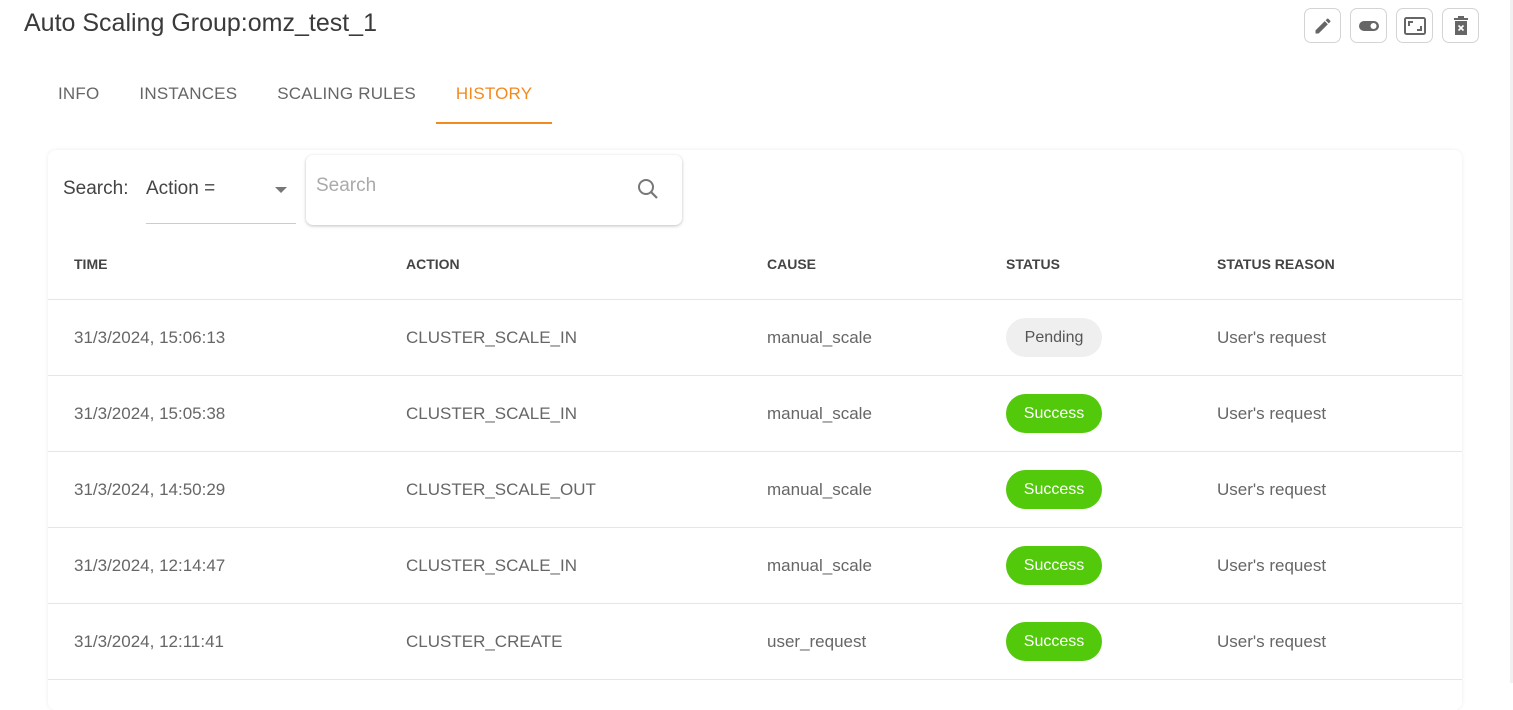  I want to click on cell-action: CLUSTER_CREATE, so click(484, 641).